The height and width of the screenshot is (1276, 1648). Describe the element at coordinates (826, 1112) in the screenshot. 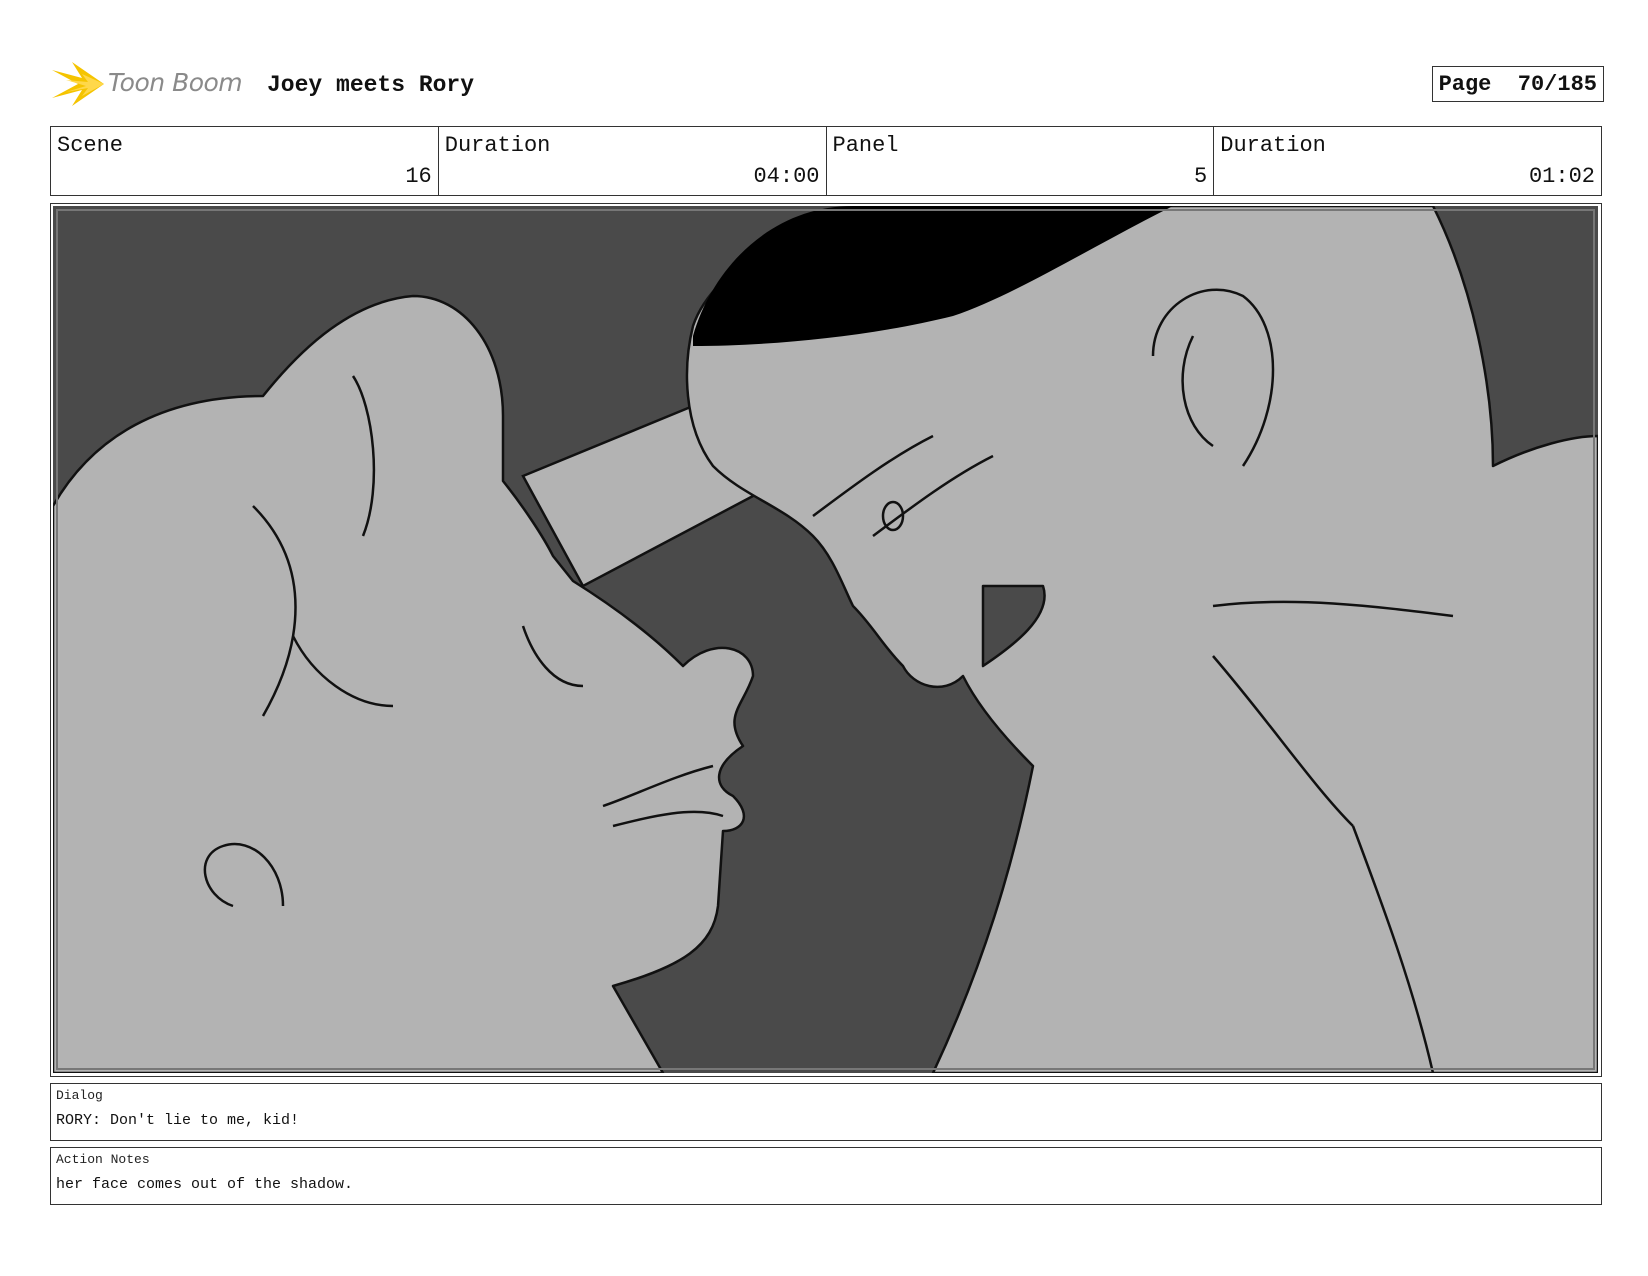

I see `dialog-box: Dialog RORY: Don't lie to me, kid!` at that location.